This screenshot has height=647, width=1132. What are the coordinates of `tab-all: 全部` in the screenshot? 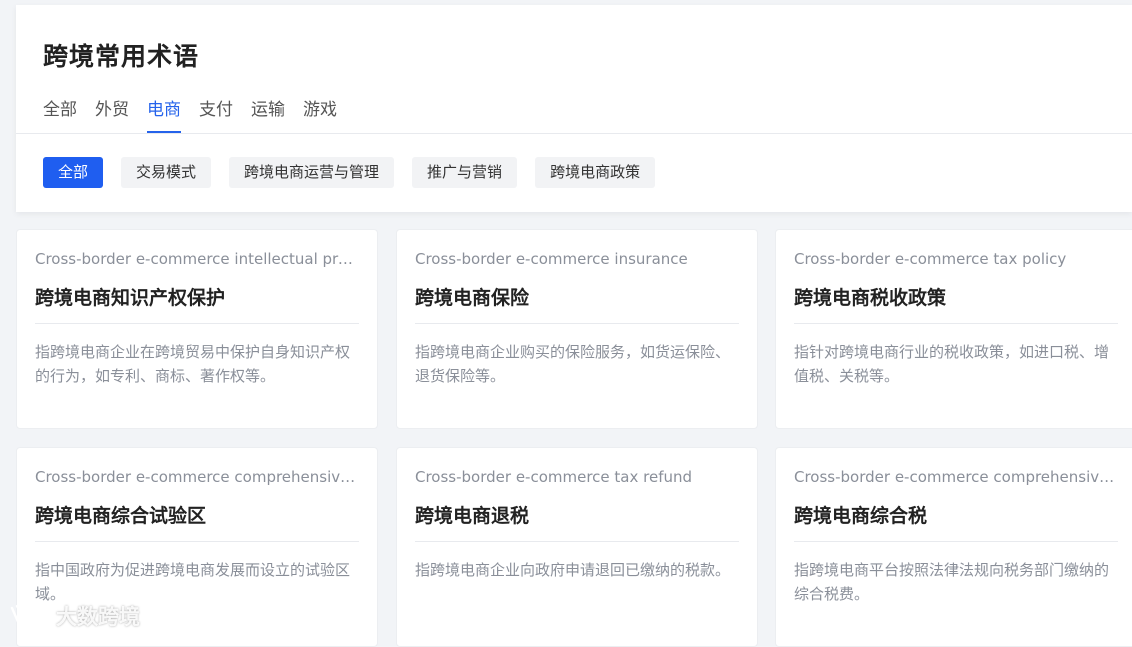 It's located at (60, 116).